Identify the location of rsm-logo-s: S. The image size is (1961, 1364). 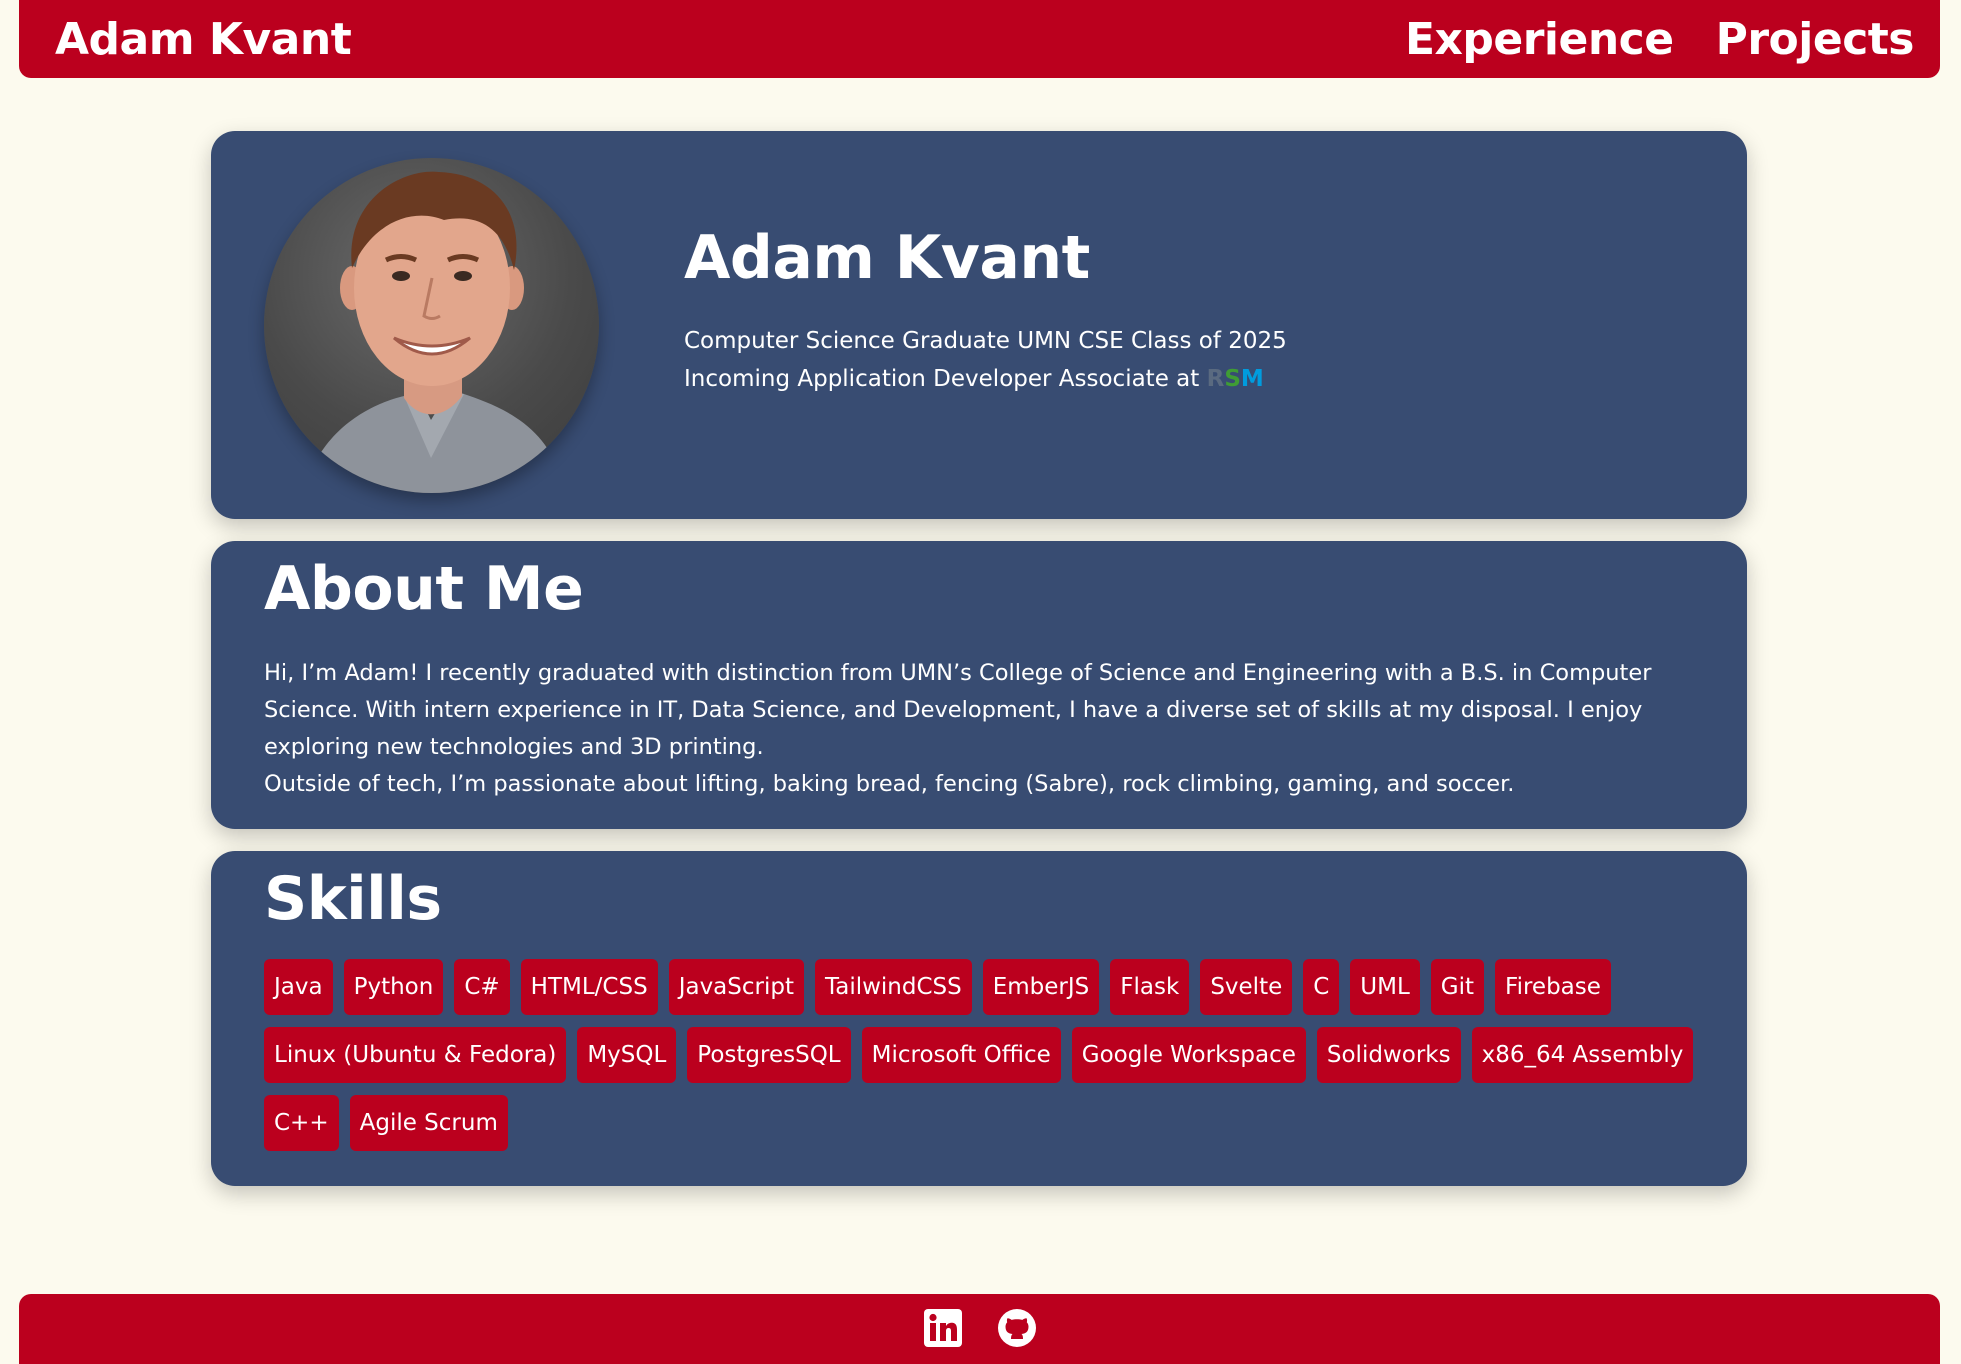
(1232, 379).